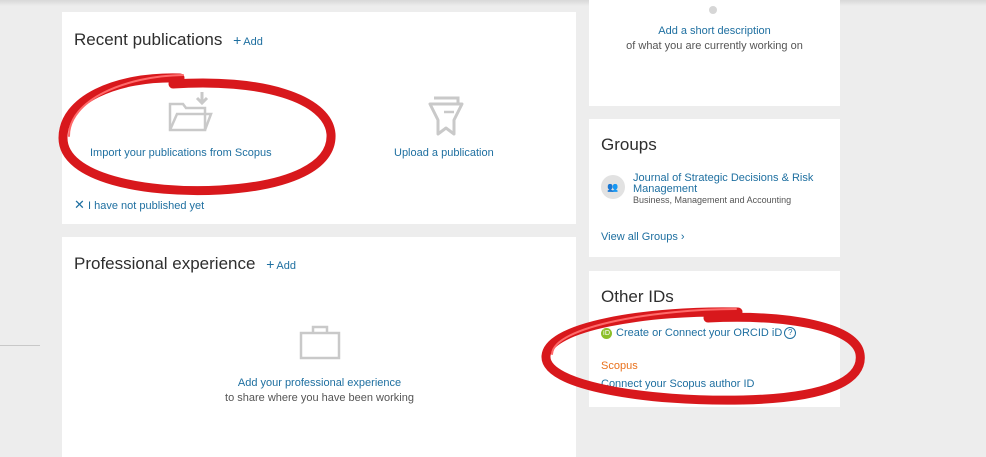  What do you see at coordinates (639, 237) in the screenshot?
I see `view-all-groups-label: View all Groups` at bounding box center [639, 237].